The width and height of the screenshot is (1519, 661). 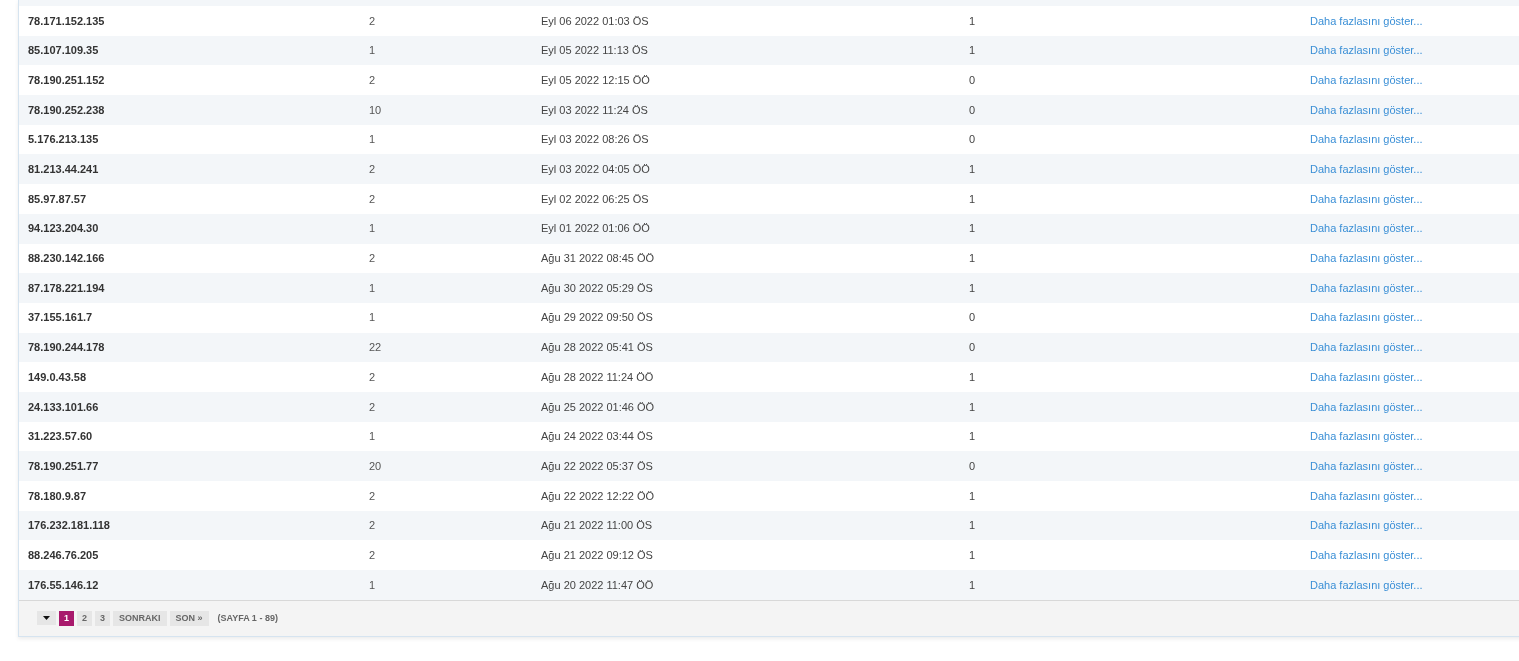 I want to click on date-value: Ağu 28 2022 05:41 ÖS, so click(x=597, y=348).